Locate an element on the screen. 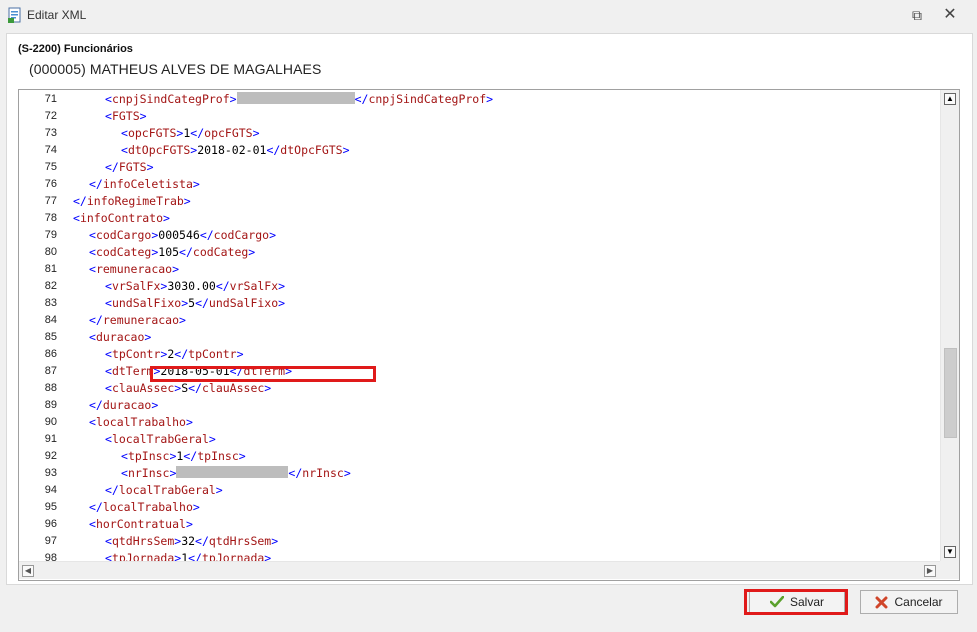  xml-line: 92 <tpInsc>1</tpInsc> is located at coordinates (479, 456).